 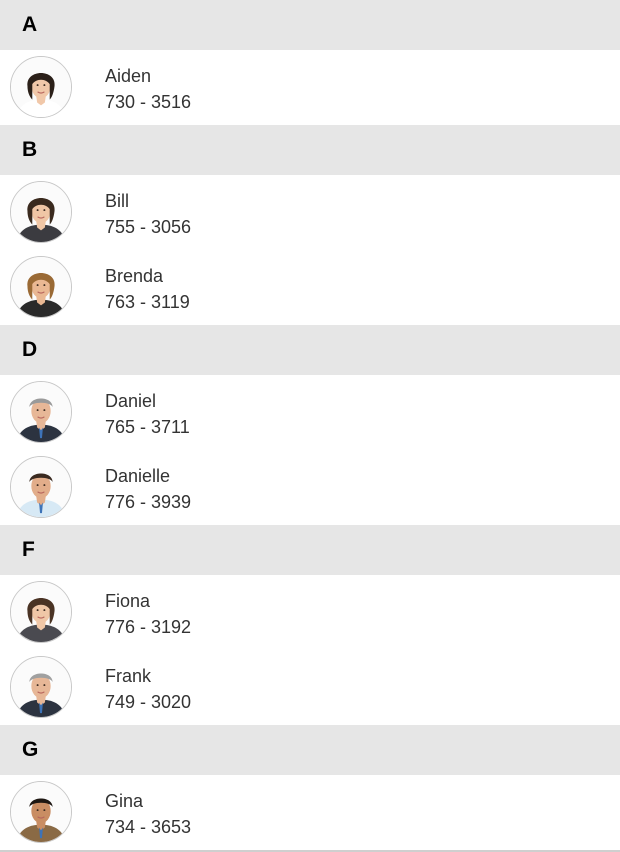 What do you see at coordinates (147, 302) in the screenshot?
I see `contact-phone: 763 - 3119` at bounding box center [147, 302].